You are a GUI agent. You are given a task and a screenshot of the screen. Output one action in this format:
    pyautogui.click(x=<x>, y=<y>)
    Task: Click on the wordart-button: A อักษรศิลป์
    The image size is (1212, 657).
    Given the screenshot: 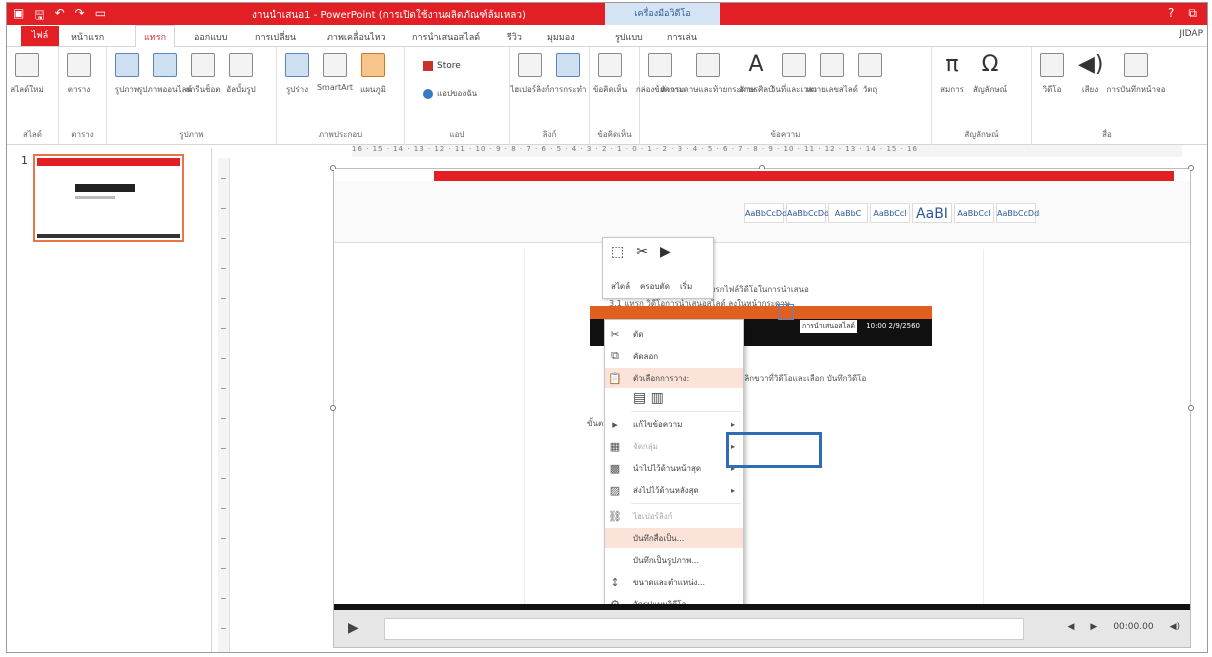 What is the action you would take?
    pyautogui.click(x=756, y=74)
    